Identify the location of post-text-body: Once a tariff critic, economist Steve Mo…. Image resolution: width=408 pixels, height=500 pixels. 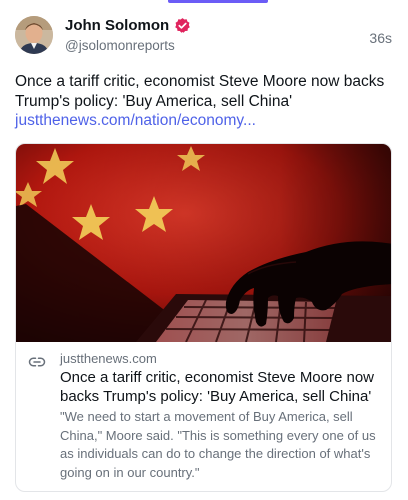
(200, 91).